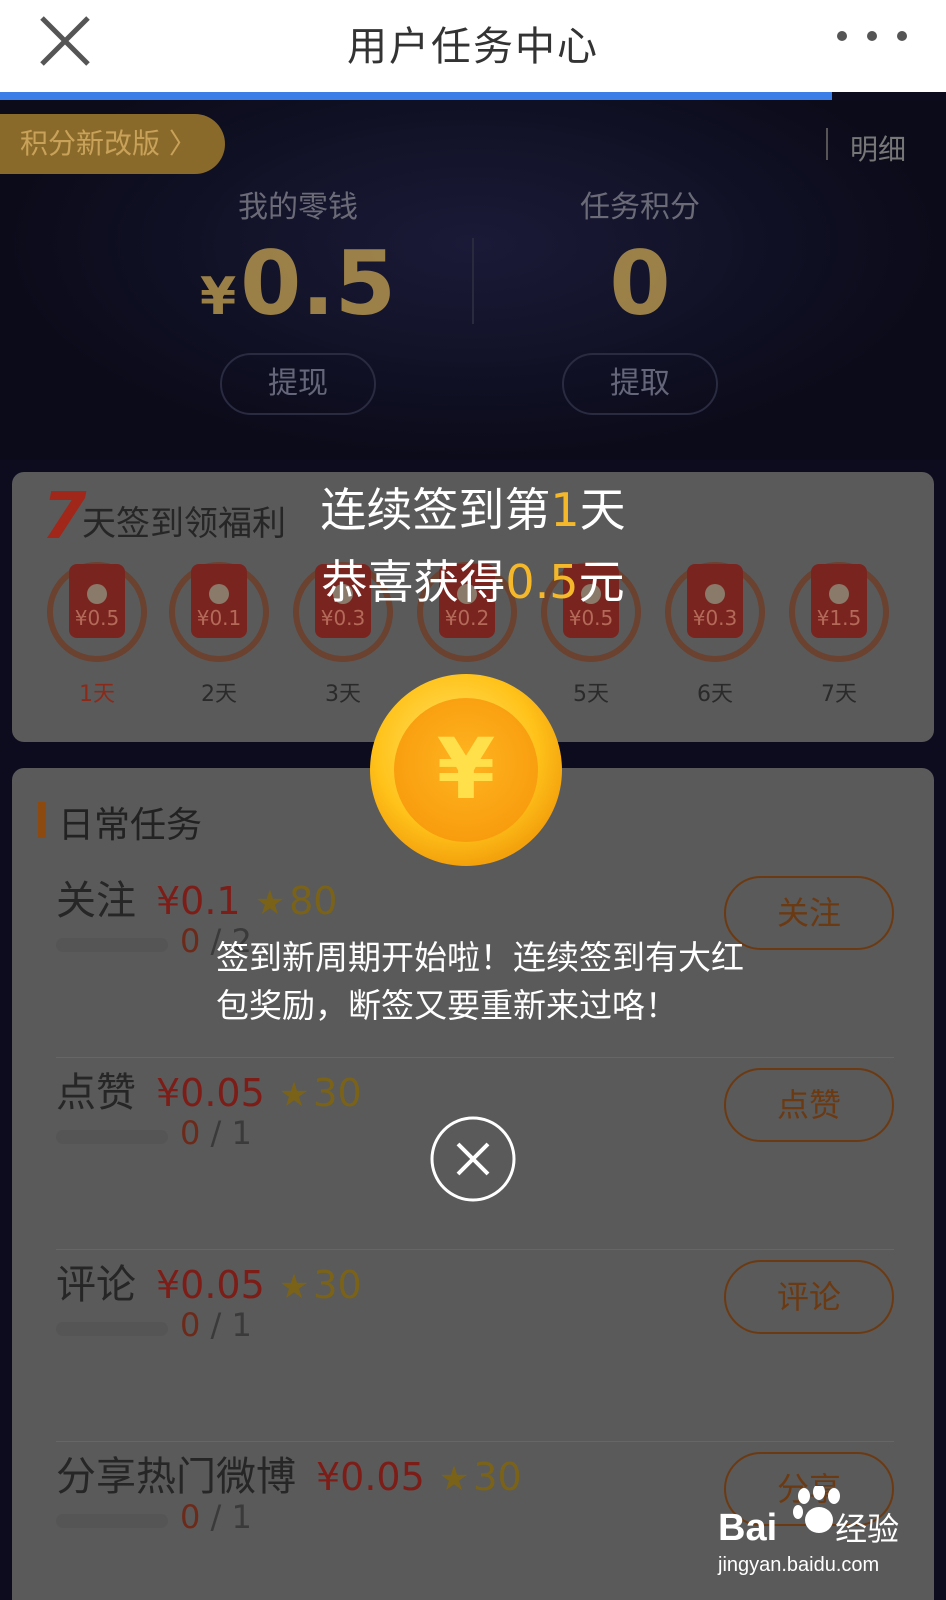 The height and width of the screenshot is (1600, 946). What do you see at coordinates (872, 36) in the screenshot?
I see `more-options-icon` at bounding box center [872, 36].